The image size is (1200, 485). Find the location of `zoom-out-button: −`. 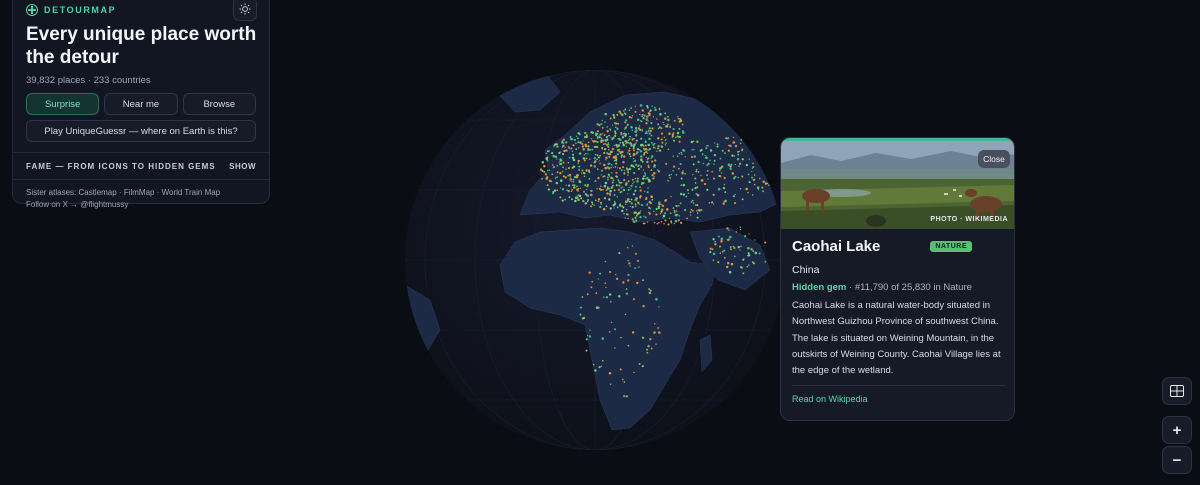

zoom-out-button: − is located at coordinates (1177, 460).